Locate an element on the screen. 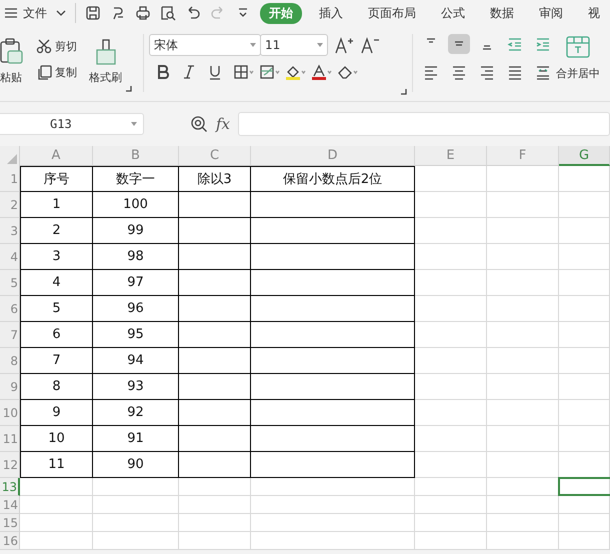 This screenshot has height=554, width=610. chevron-icon is located at coordinates (61, 13).